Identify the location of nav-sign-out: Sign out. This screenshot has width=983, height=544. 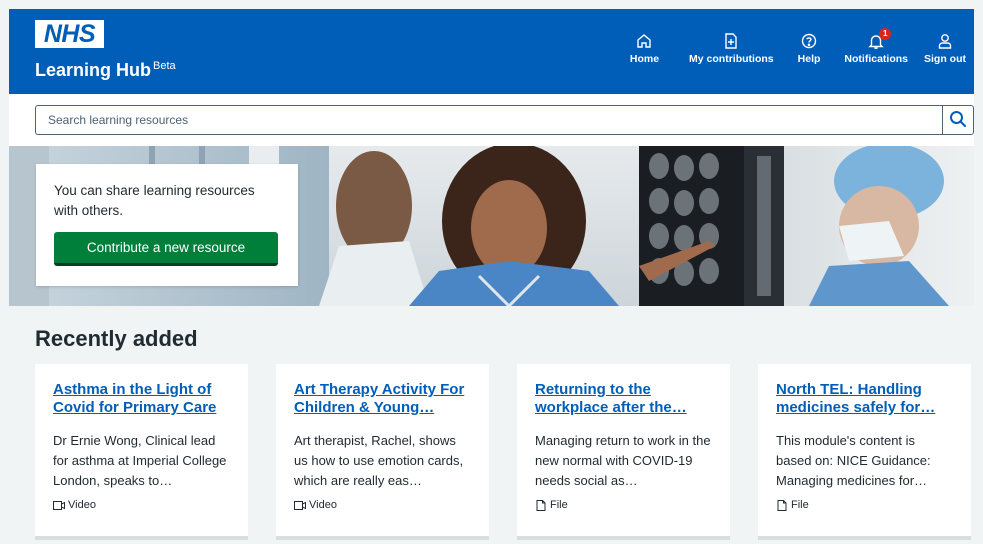
(945, 57).